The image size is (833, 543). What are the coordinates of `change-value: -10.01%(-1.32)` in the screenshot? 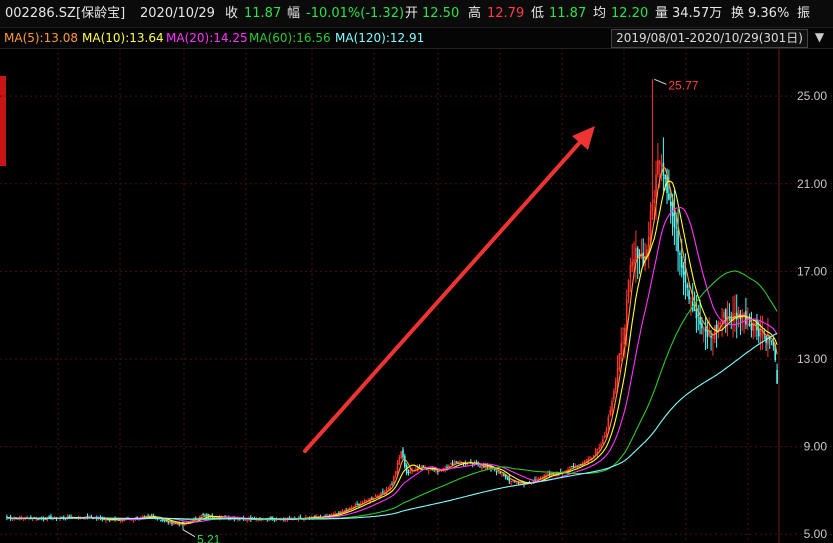 It's located at (355, 13).